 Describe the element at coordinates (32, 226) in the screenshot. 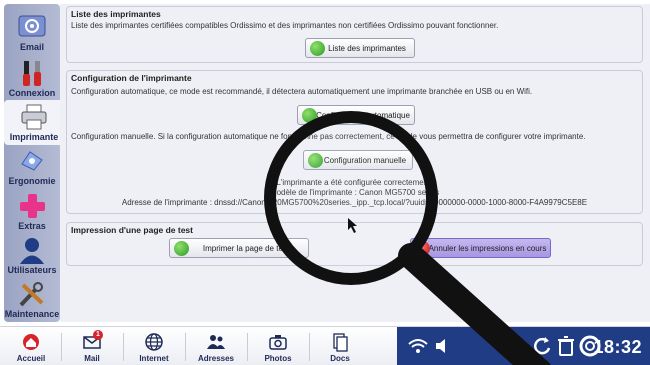

I see `sidebar-item-label: Extras` at that location.